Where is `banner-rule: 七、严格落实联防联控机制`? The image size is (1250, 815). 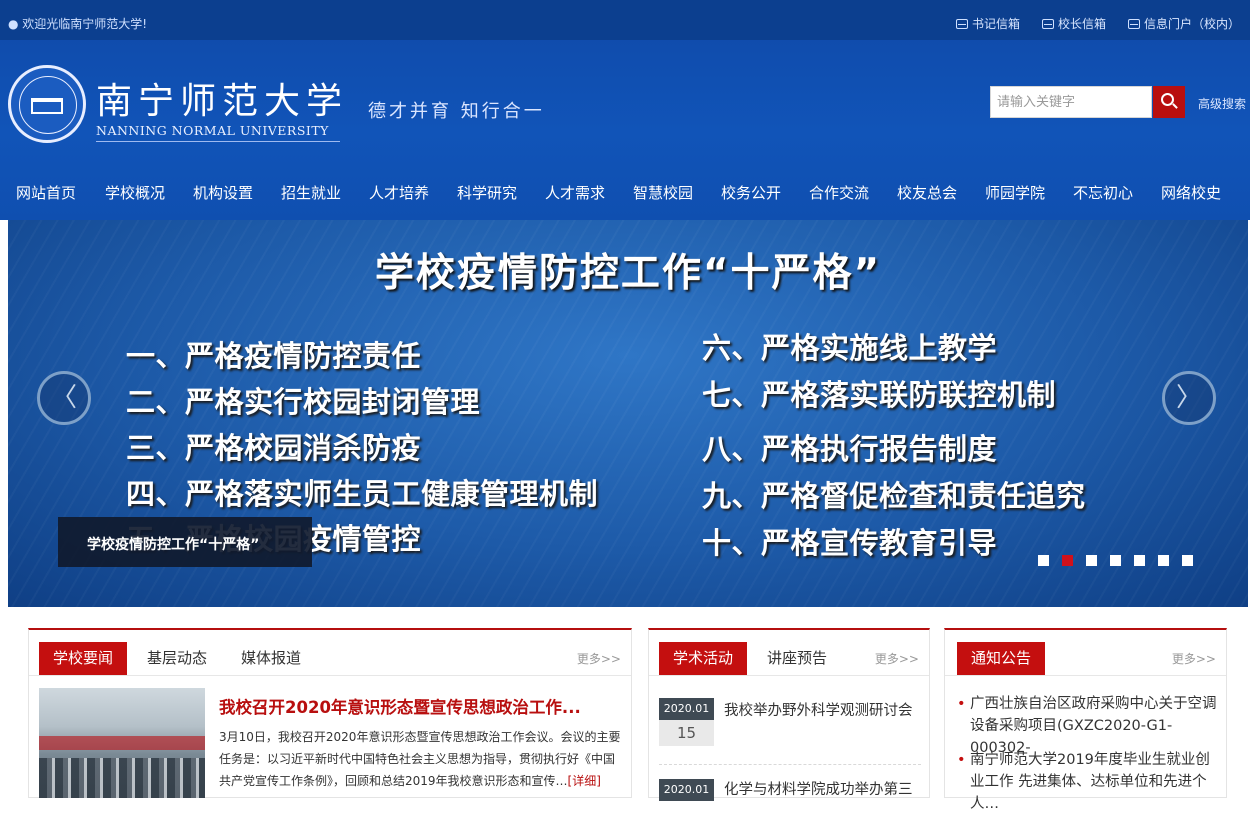 banner-rule: 七、严格落实联防联控机制 is located at coordinates (879, 395).